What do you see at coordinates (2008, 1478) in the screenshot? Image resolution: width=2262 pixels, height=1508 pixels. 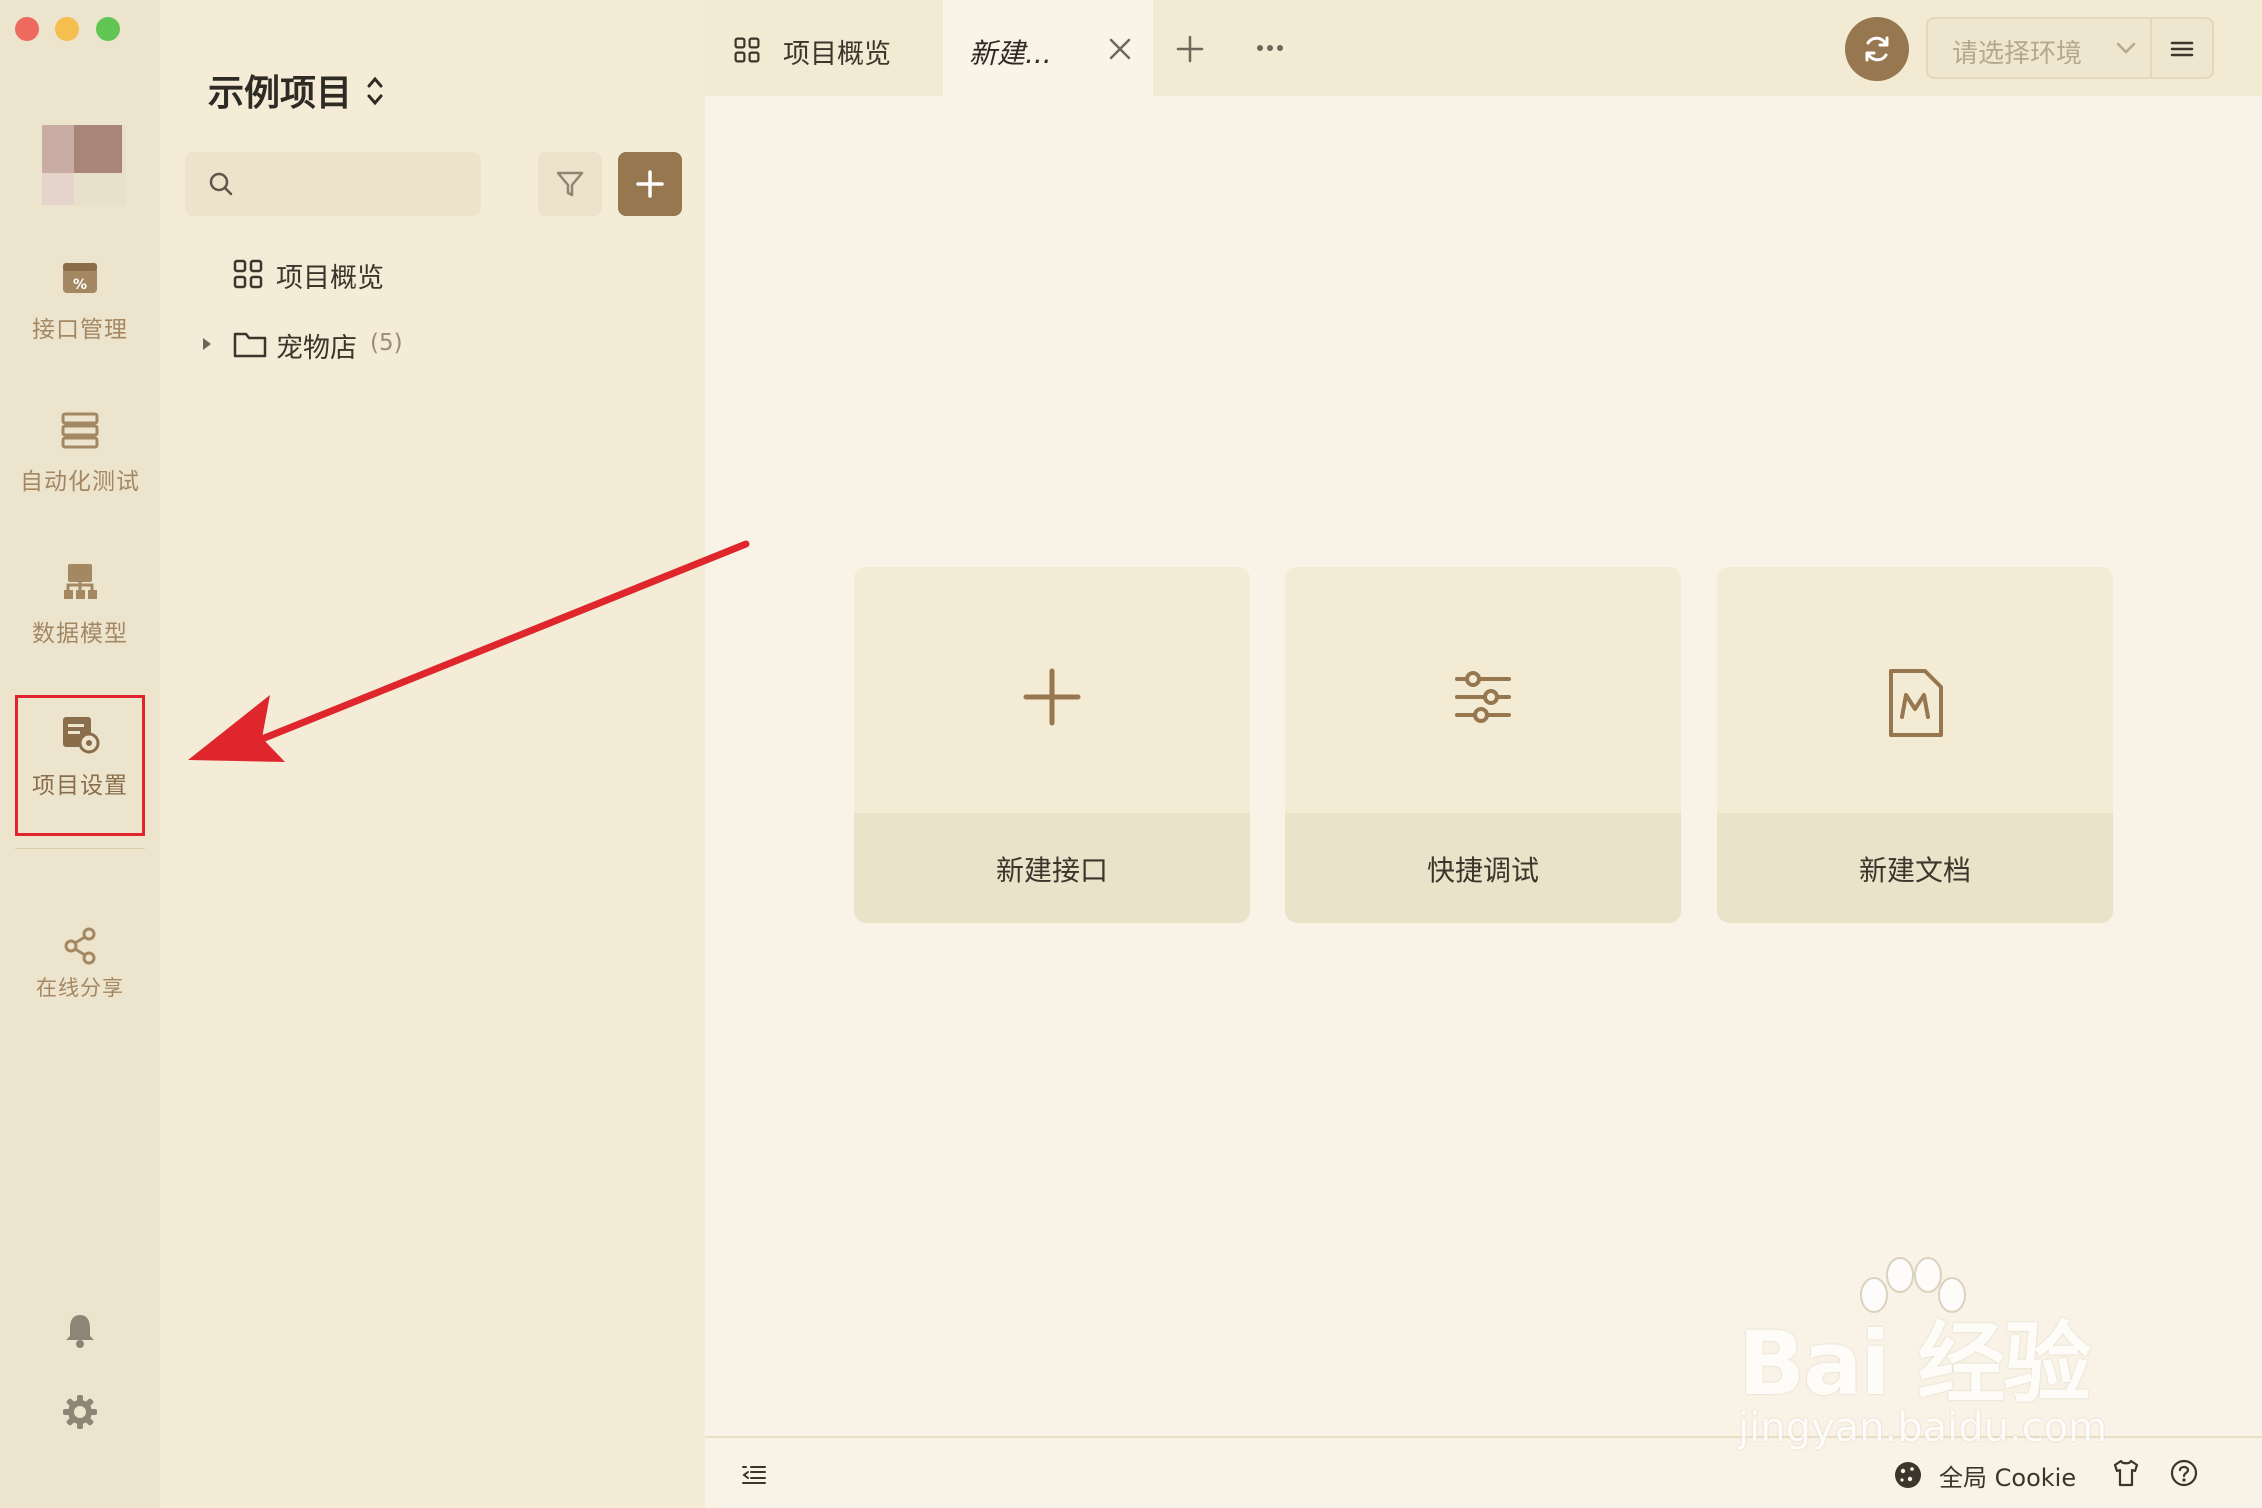 I see `global-cookie-label: 全局 Cookie` at bounding box center [2008, 1478].